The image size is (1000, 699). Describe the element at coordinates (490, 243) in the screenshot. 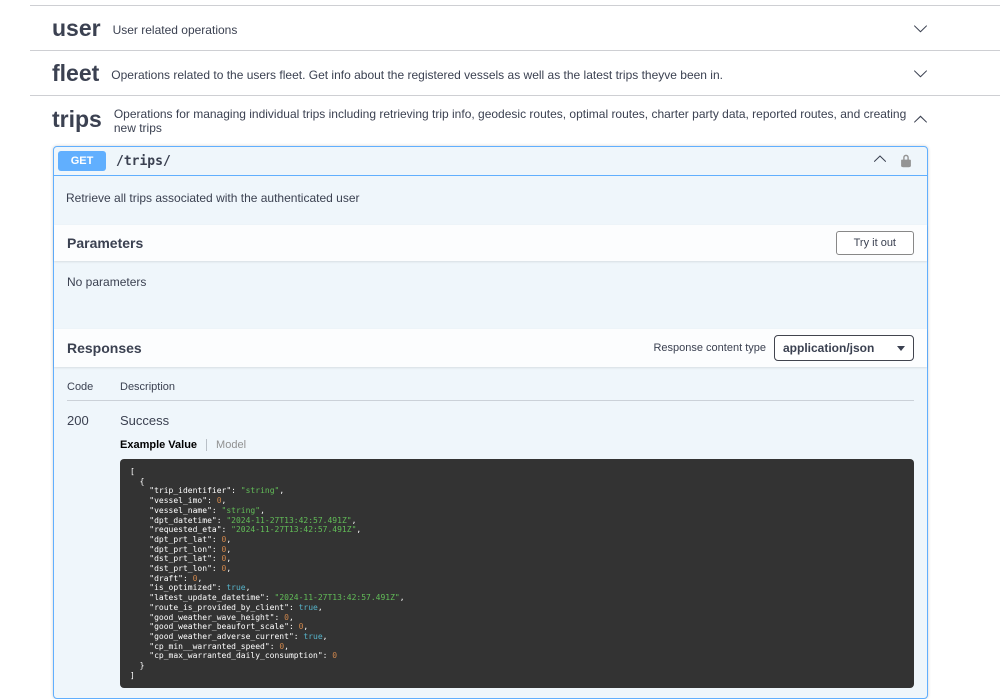

I see `parameters-header: Parameters Try it out` at that location.